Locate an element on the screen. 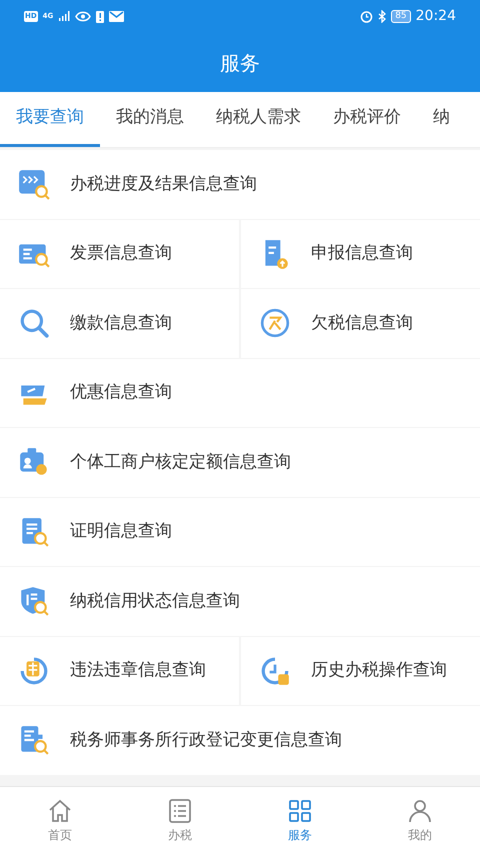 The height and width of the screenshot is (854, 480). nav-tab: 我的 is located at coordinates (420, 820).